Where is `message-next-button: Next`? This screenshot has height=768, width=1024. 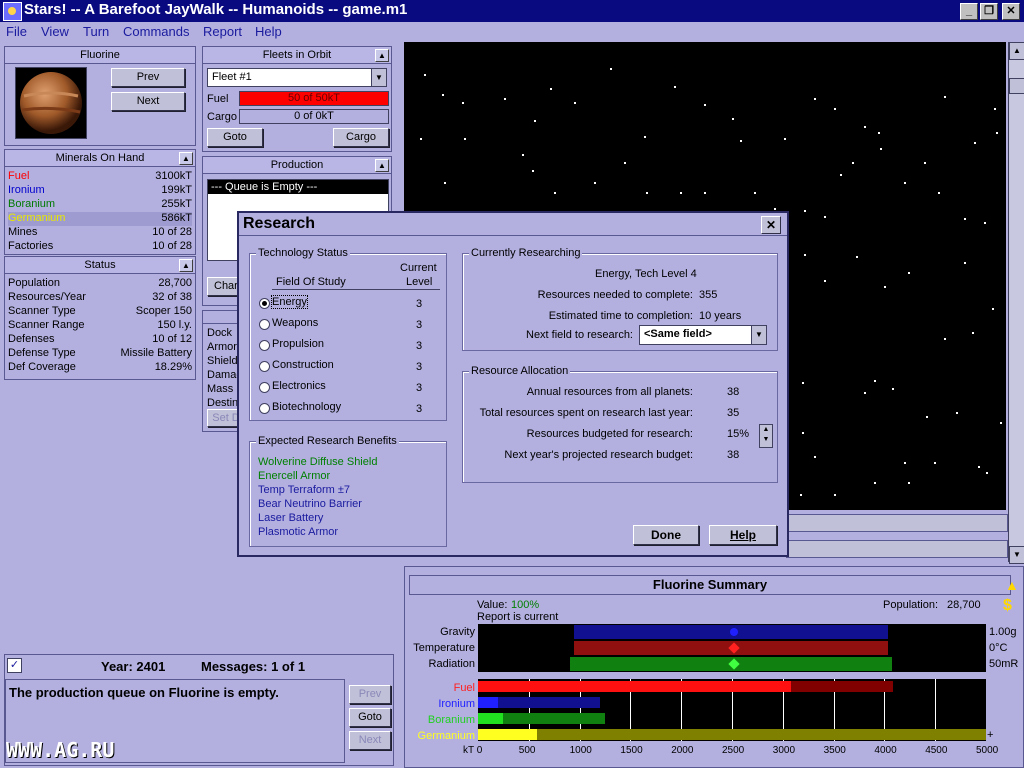
message-next-button: Next is located at coordinates (370, 740).